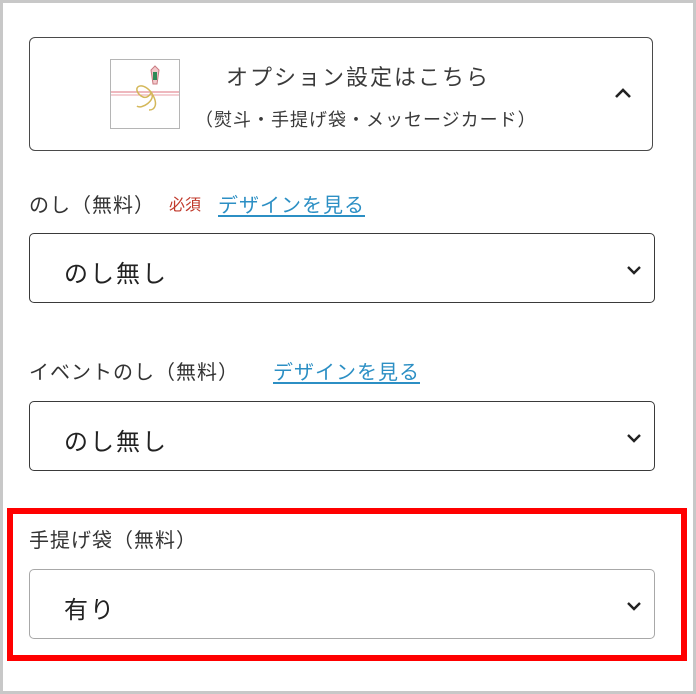 The width and height of the screenshot is (696, 694). What do you see at coordinates (342, 436) in the screenshot?
I see `event-noshi-select: のし無し` at bounding box center [342, 436].